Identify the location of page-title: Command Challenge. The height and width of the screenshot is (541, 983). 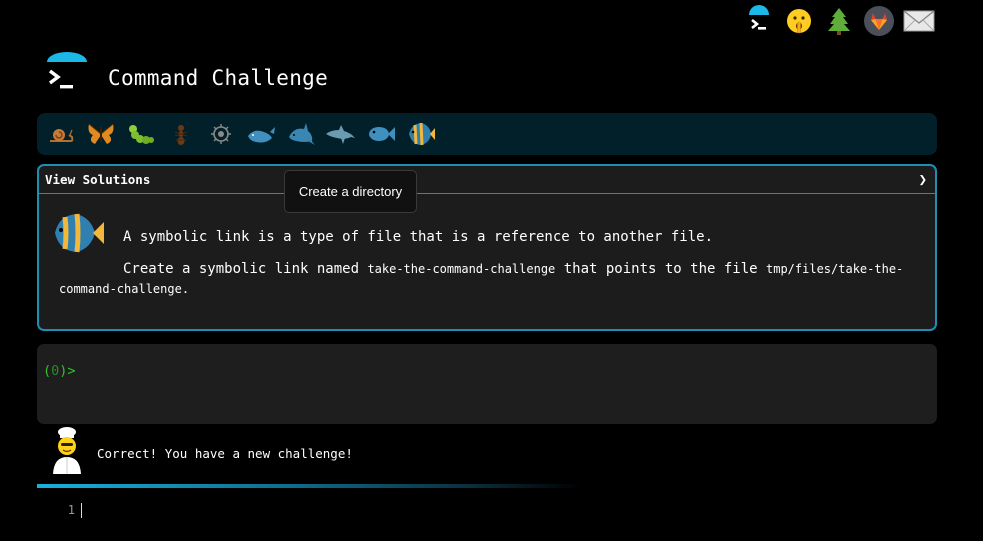
(218, 78).